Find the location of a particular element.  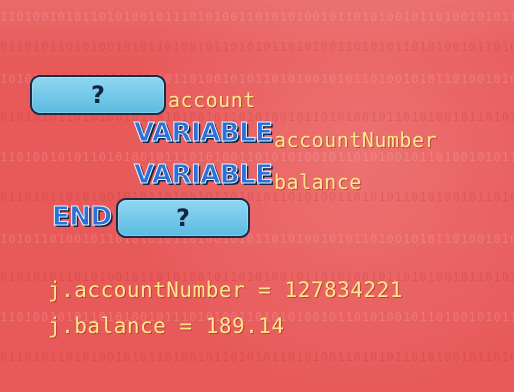

placeholder-box-2: ? is located at coordinates (183, 218).